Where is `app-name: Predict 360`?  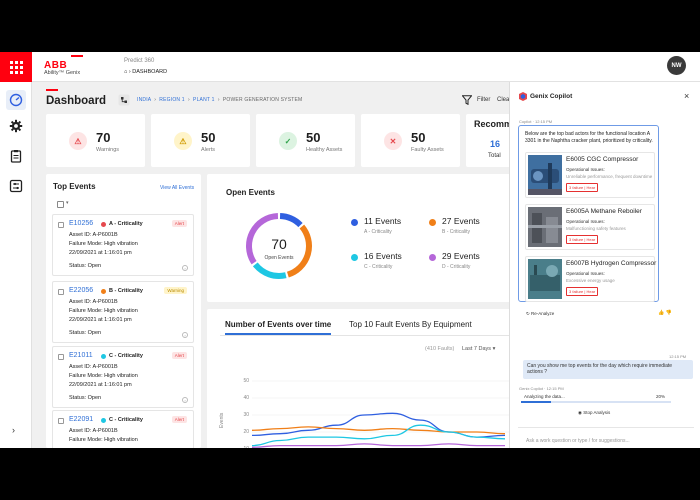
app-name: Predict 360 is located at coordinates (139, 61).